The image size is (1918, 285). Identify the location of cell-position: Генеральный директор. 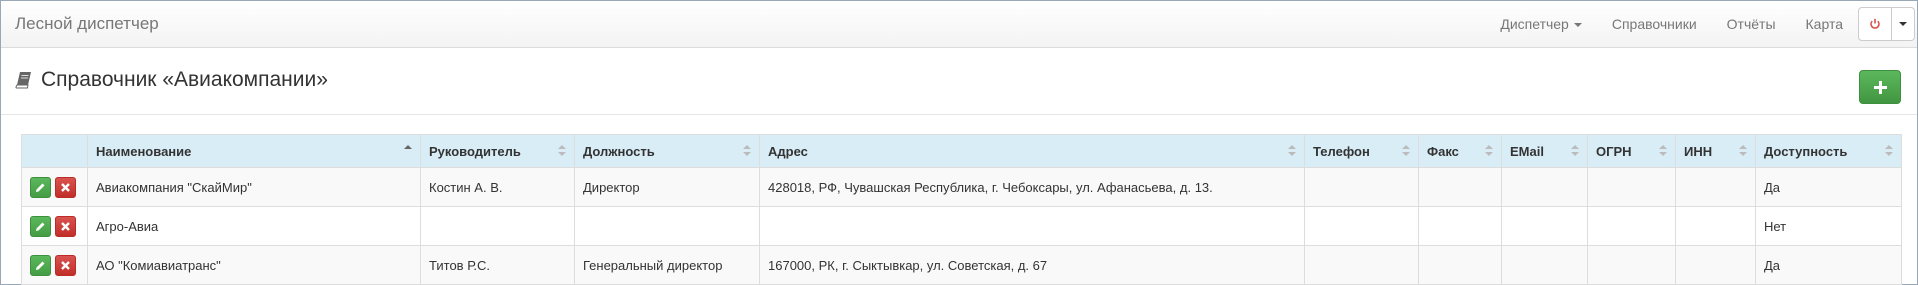
(667, 265).